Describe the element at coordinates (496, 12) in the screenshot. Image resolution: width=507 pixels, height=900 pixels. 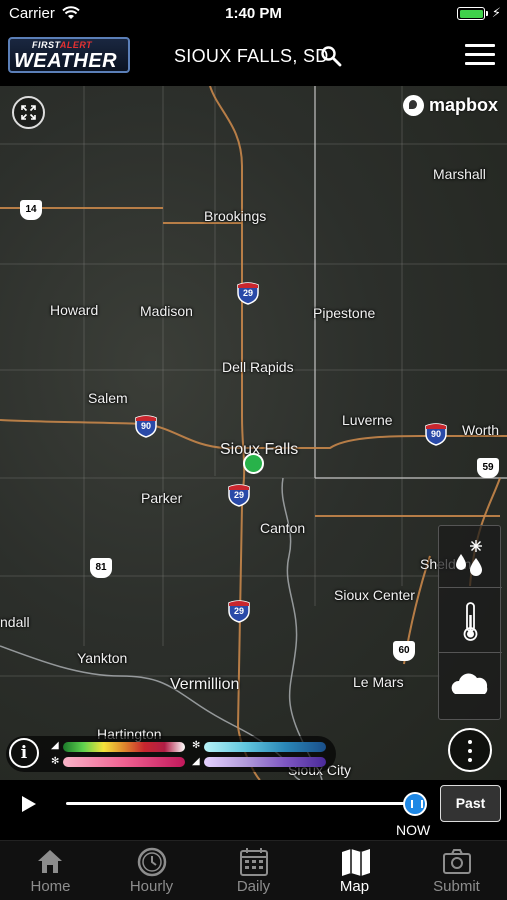
I see `charging-icon: ⚡` at that location.